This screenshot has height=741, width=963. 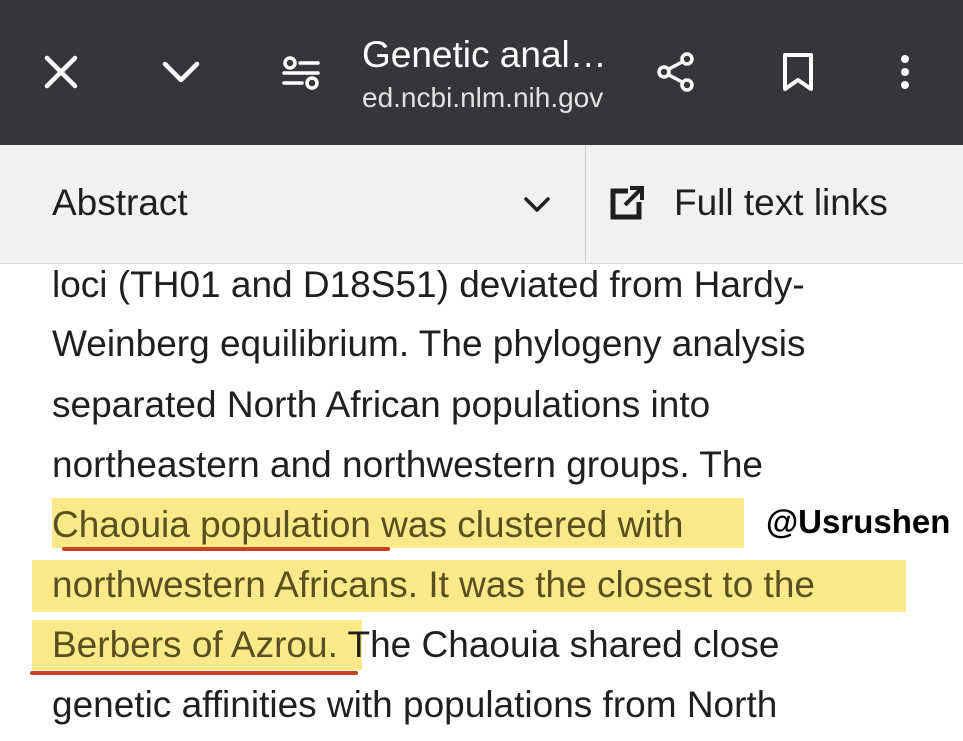 What do you see at coordinates (381, 404) in the screenshot?
I see `text-line: separated North African populations into` at bounding box center [381, 404].